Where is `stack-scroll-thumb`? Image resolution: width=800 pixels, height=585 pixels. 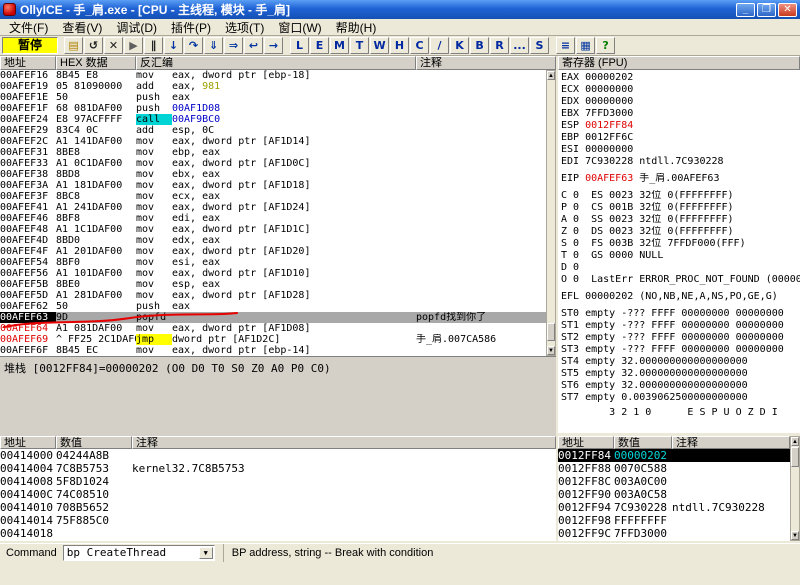
stack-scroll-thumb is located at coordinates (795, 457).